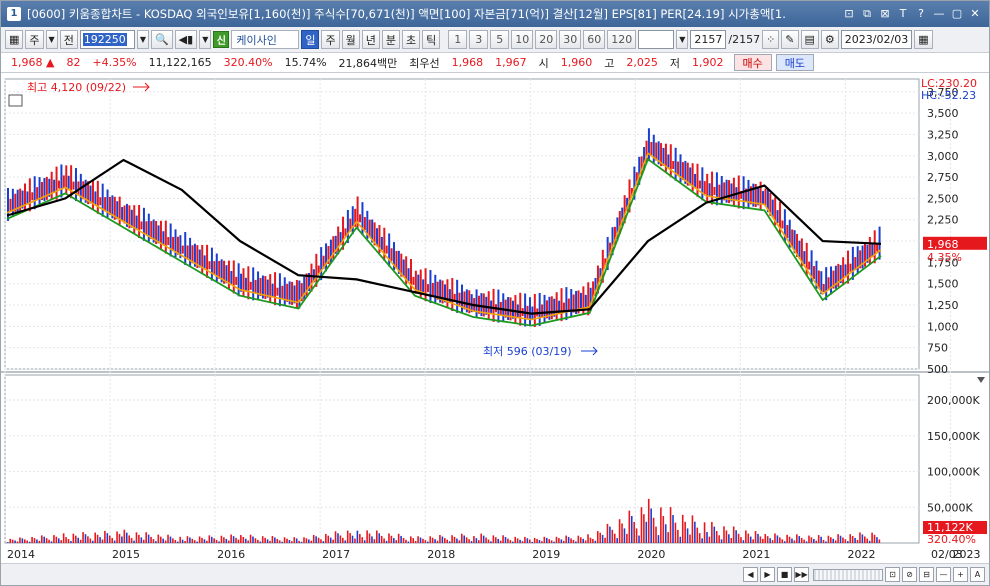 This screenshot has height=586, width=990. I want to click on zoom-out-icon: —, so click(943, 574).